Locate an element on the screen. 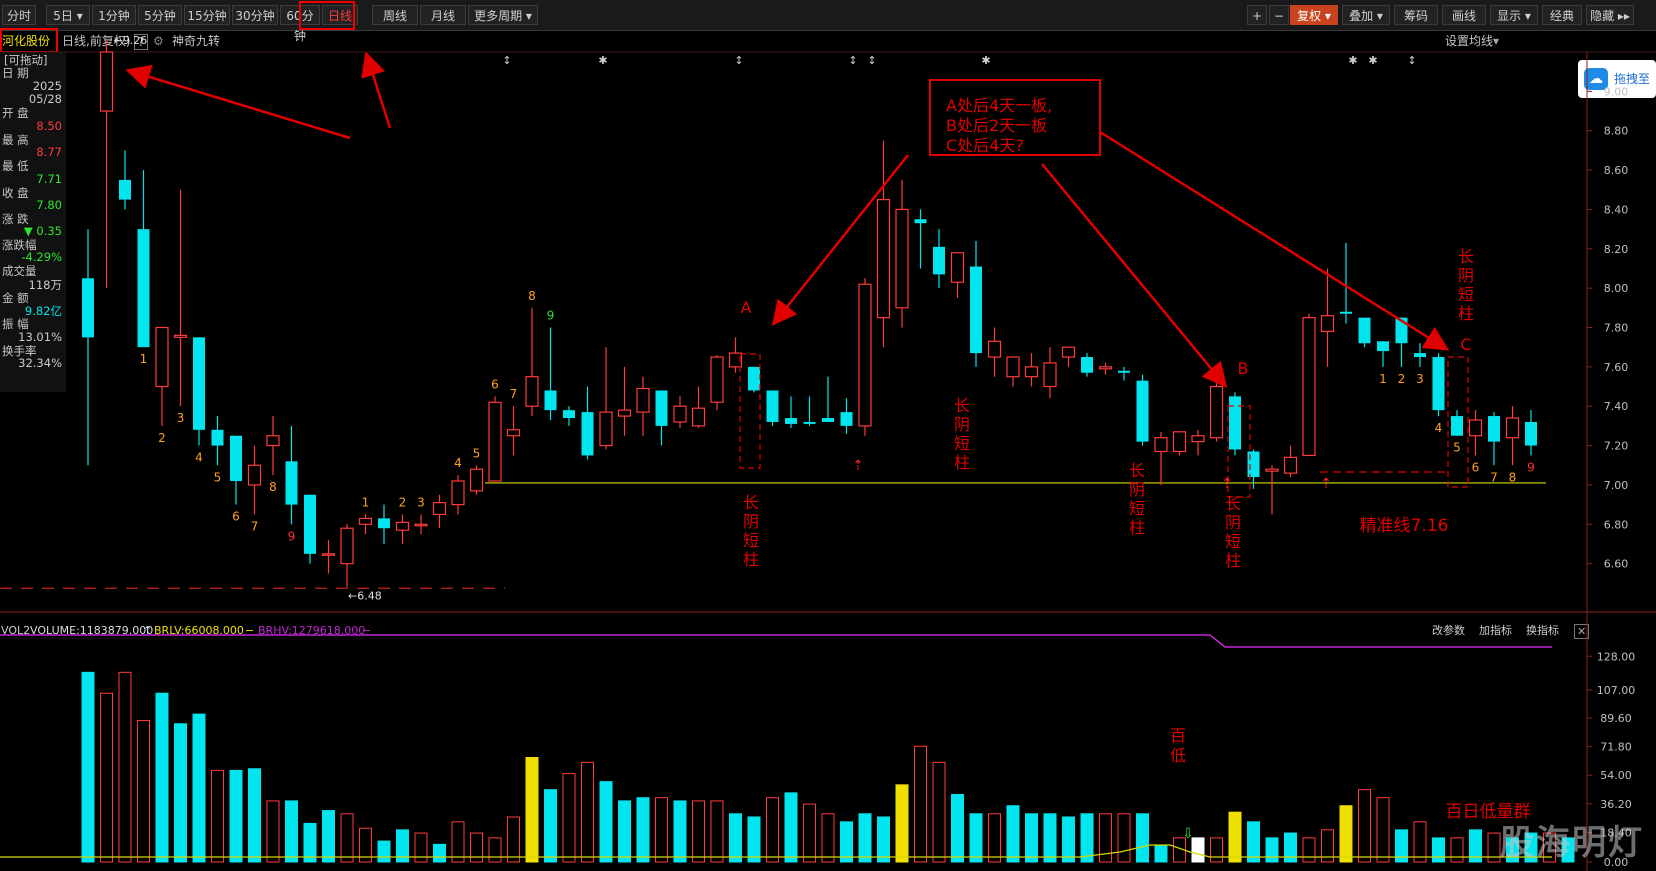 The width and height of the screenshot is (1656, 871). vol-tick-label-1: 107.00 is located at coordinates (1616, 690).